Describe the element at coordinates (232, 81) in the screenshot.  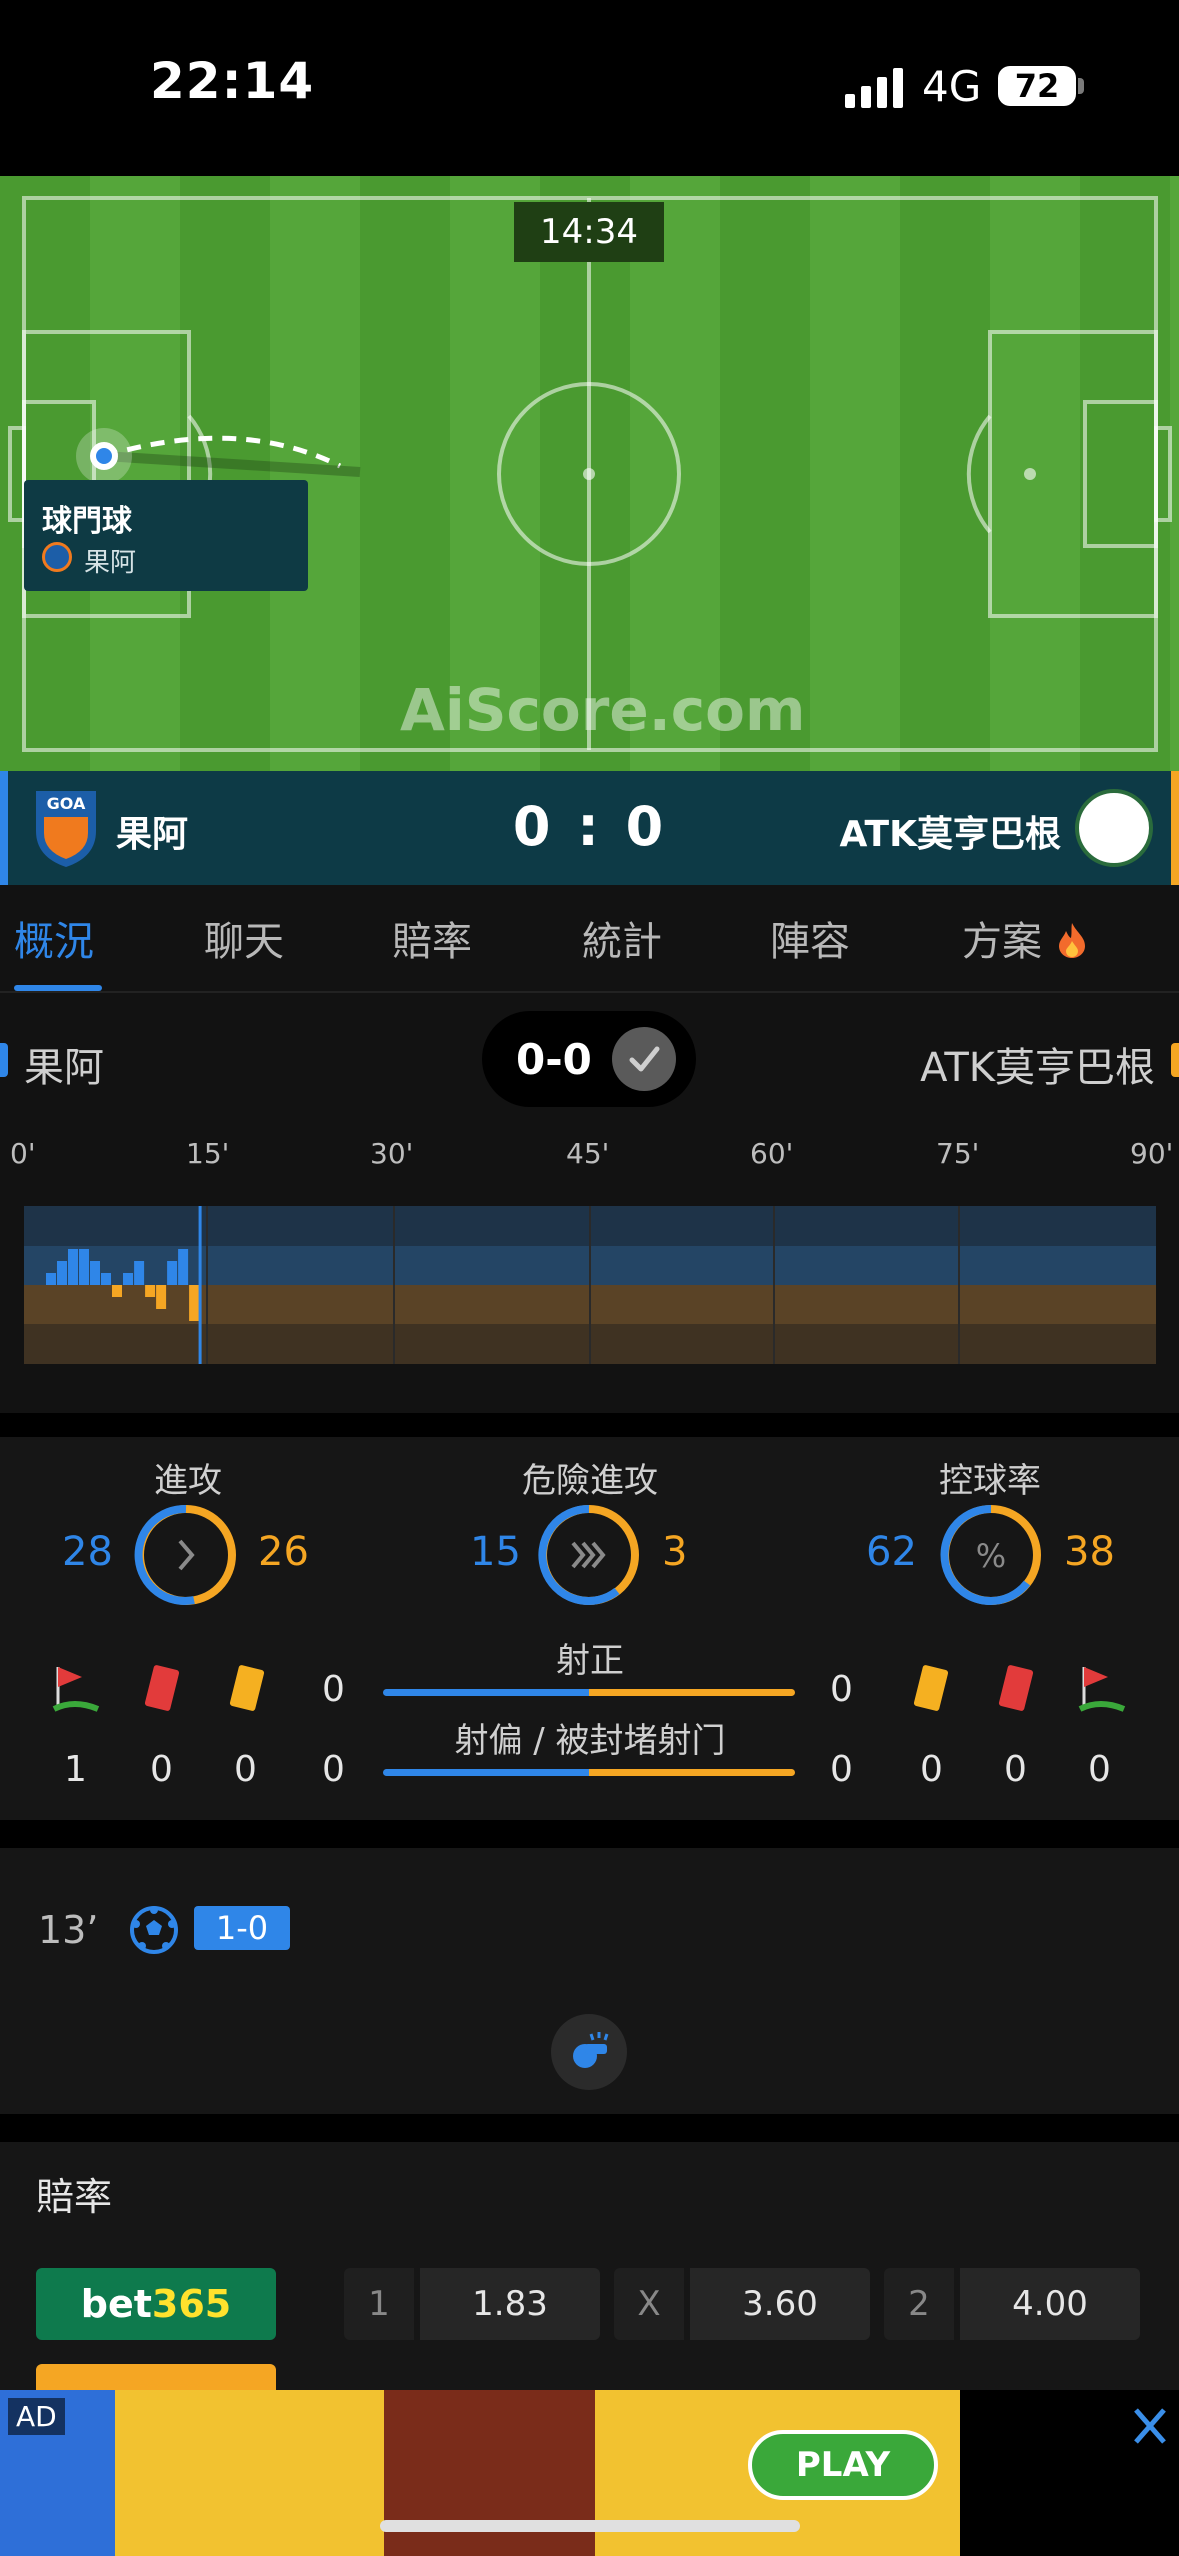
I see `clock-time: 22:14` at that location.